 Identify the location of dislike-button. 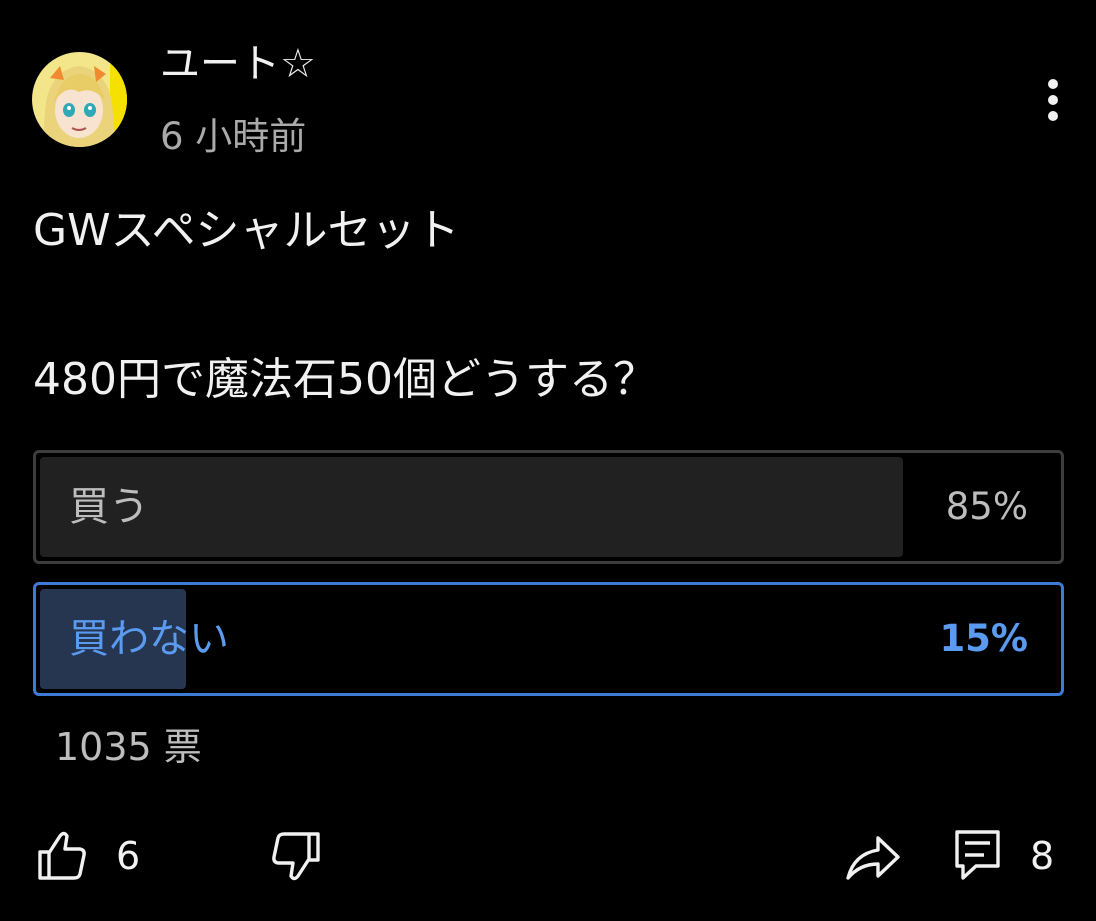
(295, 856).